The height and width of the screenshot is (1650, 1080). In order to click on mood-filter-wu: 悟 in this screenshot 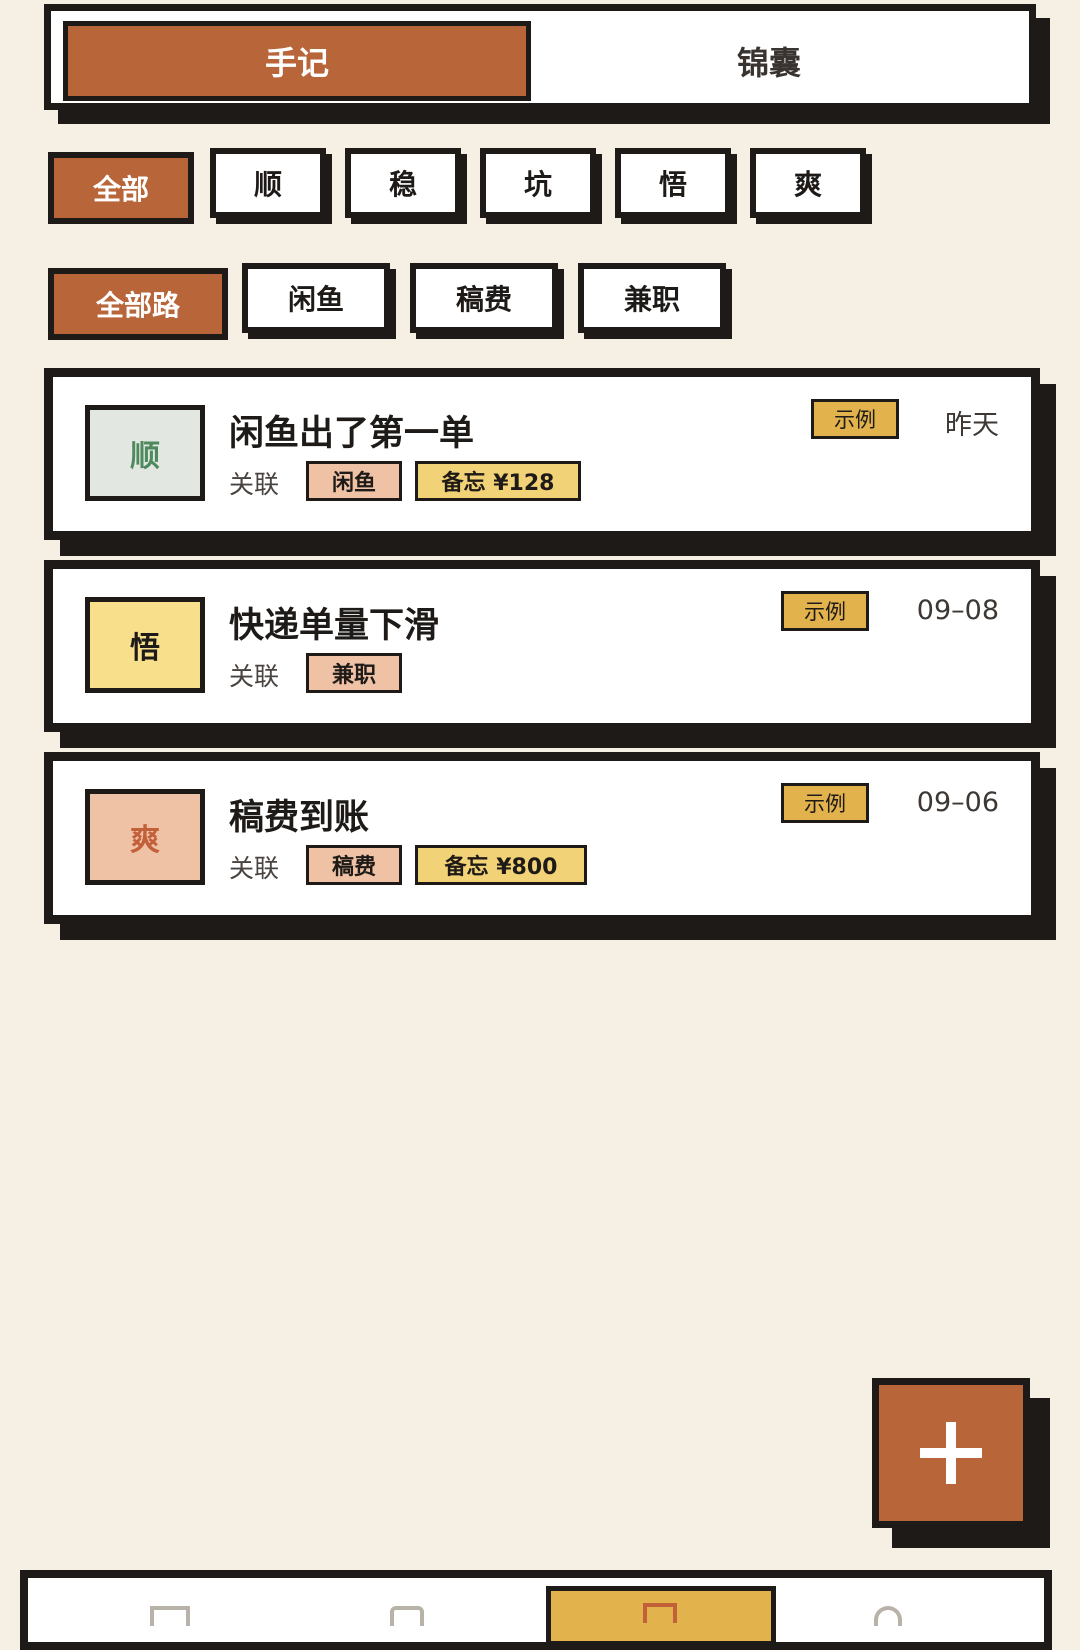, I will do `click(673, 183)`.